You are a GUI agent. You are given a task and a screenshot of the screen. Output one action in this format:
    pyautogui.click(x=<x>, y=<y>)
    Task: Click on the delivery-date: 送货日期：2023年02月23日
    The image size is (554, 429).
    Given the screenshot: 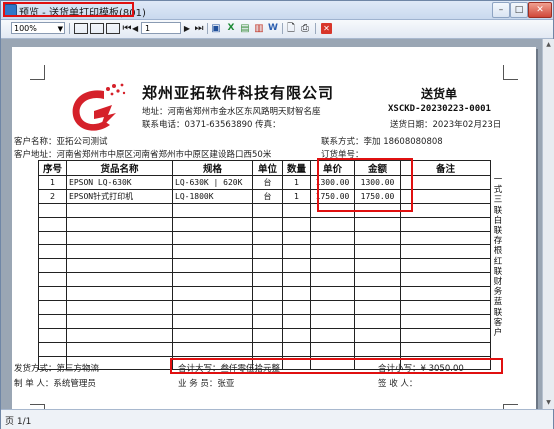 What is the action you would take?
    pyautogui.click(x=446, y=125)
    